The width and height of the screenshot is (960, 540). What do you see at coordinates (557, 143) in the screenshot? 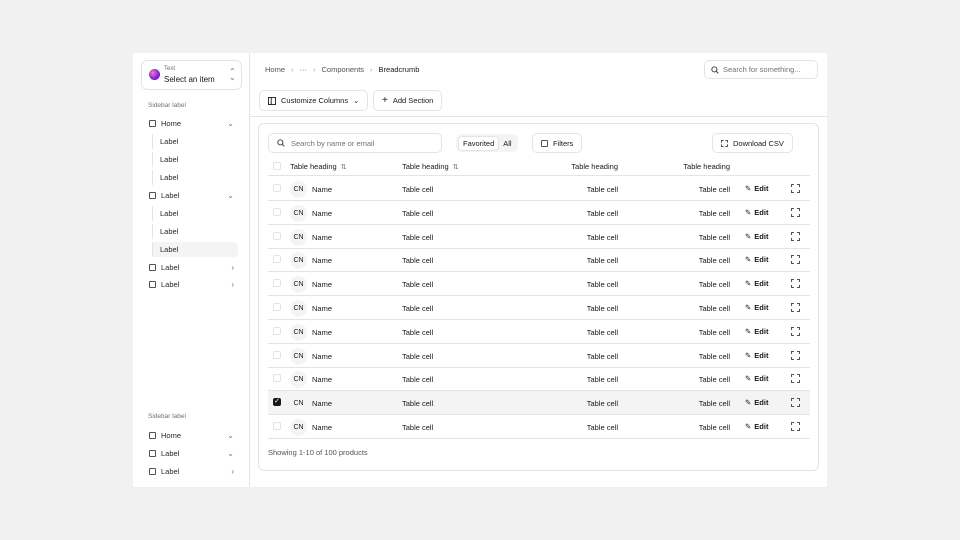
I see `filters-button: Filters` at bounding box center [557, 143].